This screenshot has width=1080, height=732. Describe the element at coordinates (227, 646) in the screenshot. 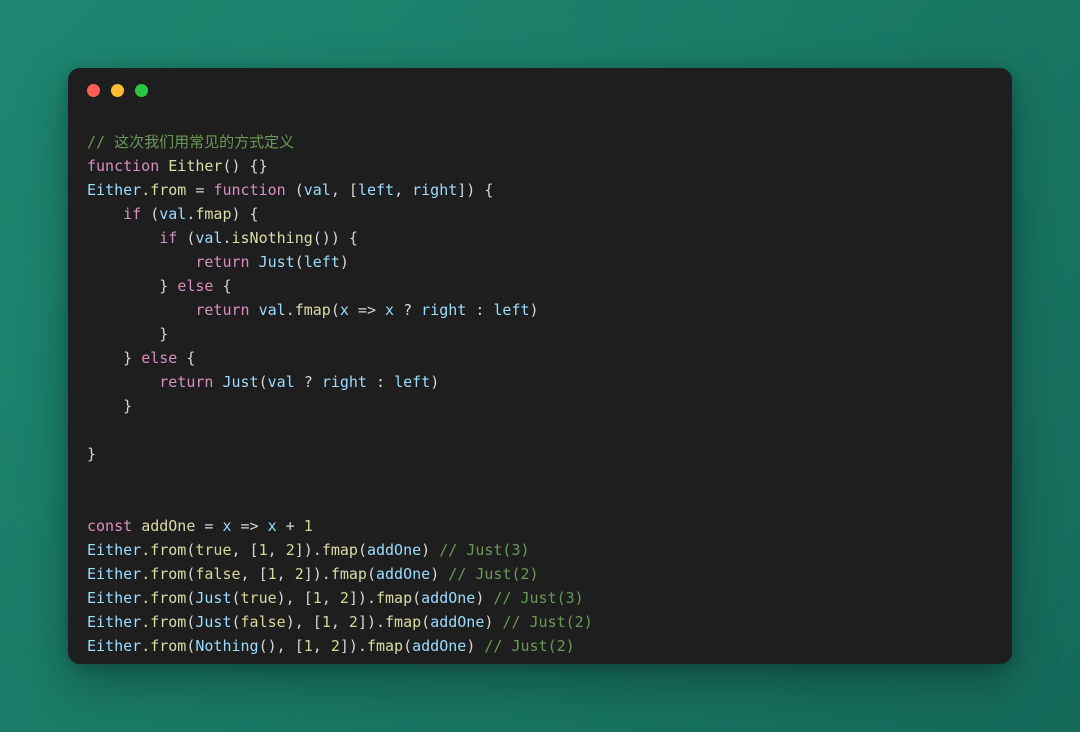

I see `code-token-ident: Nothing` at that location.